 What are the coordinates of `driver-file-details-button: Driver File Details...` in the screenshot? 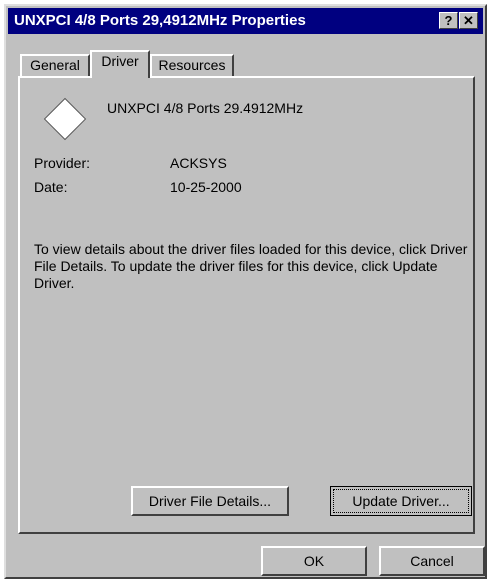 It's located at (210, 501).